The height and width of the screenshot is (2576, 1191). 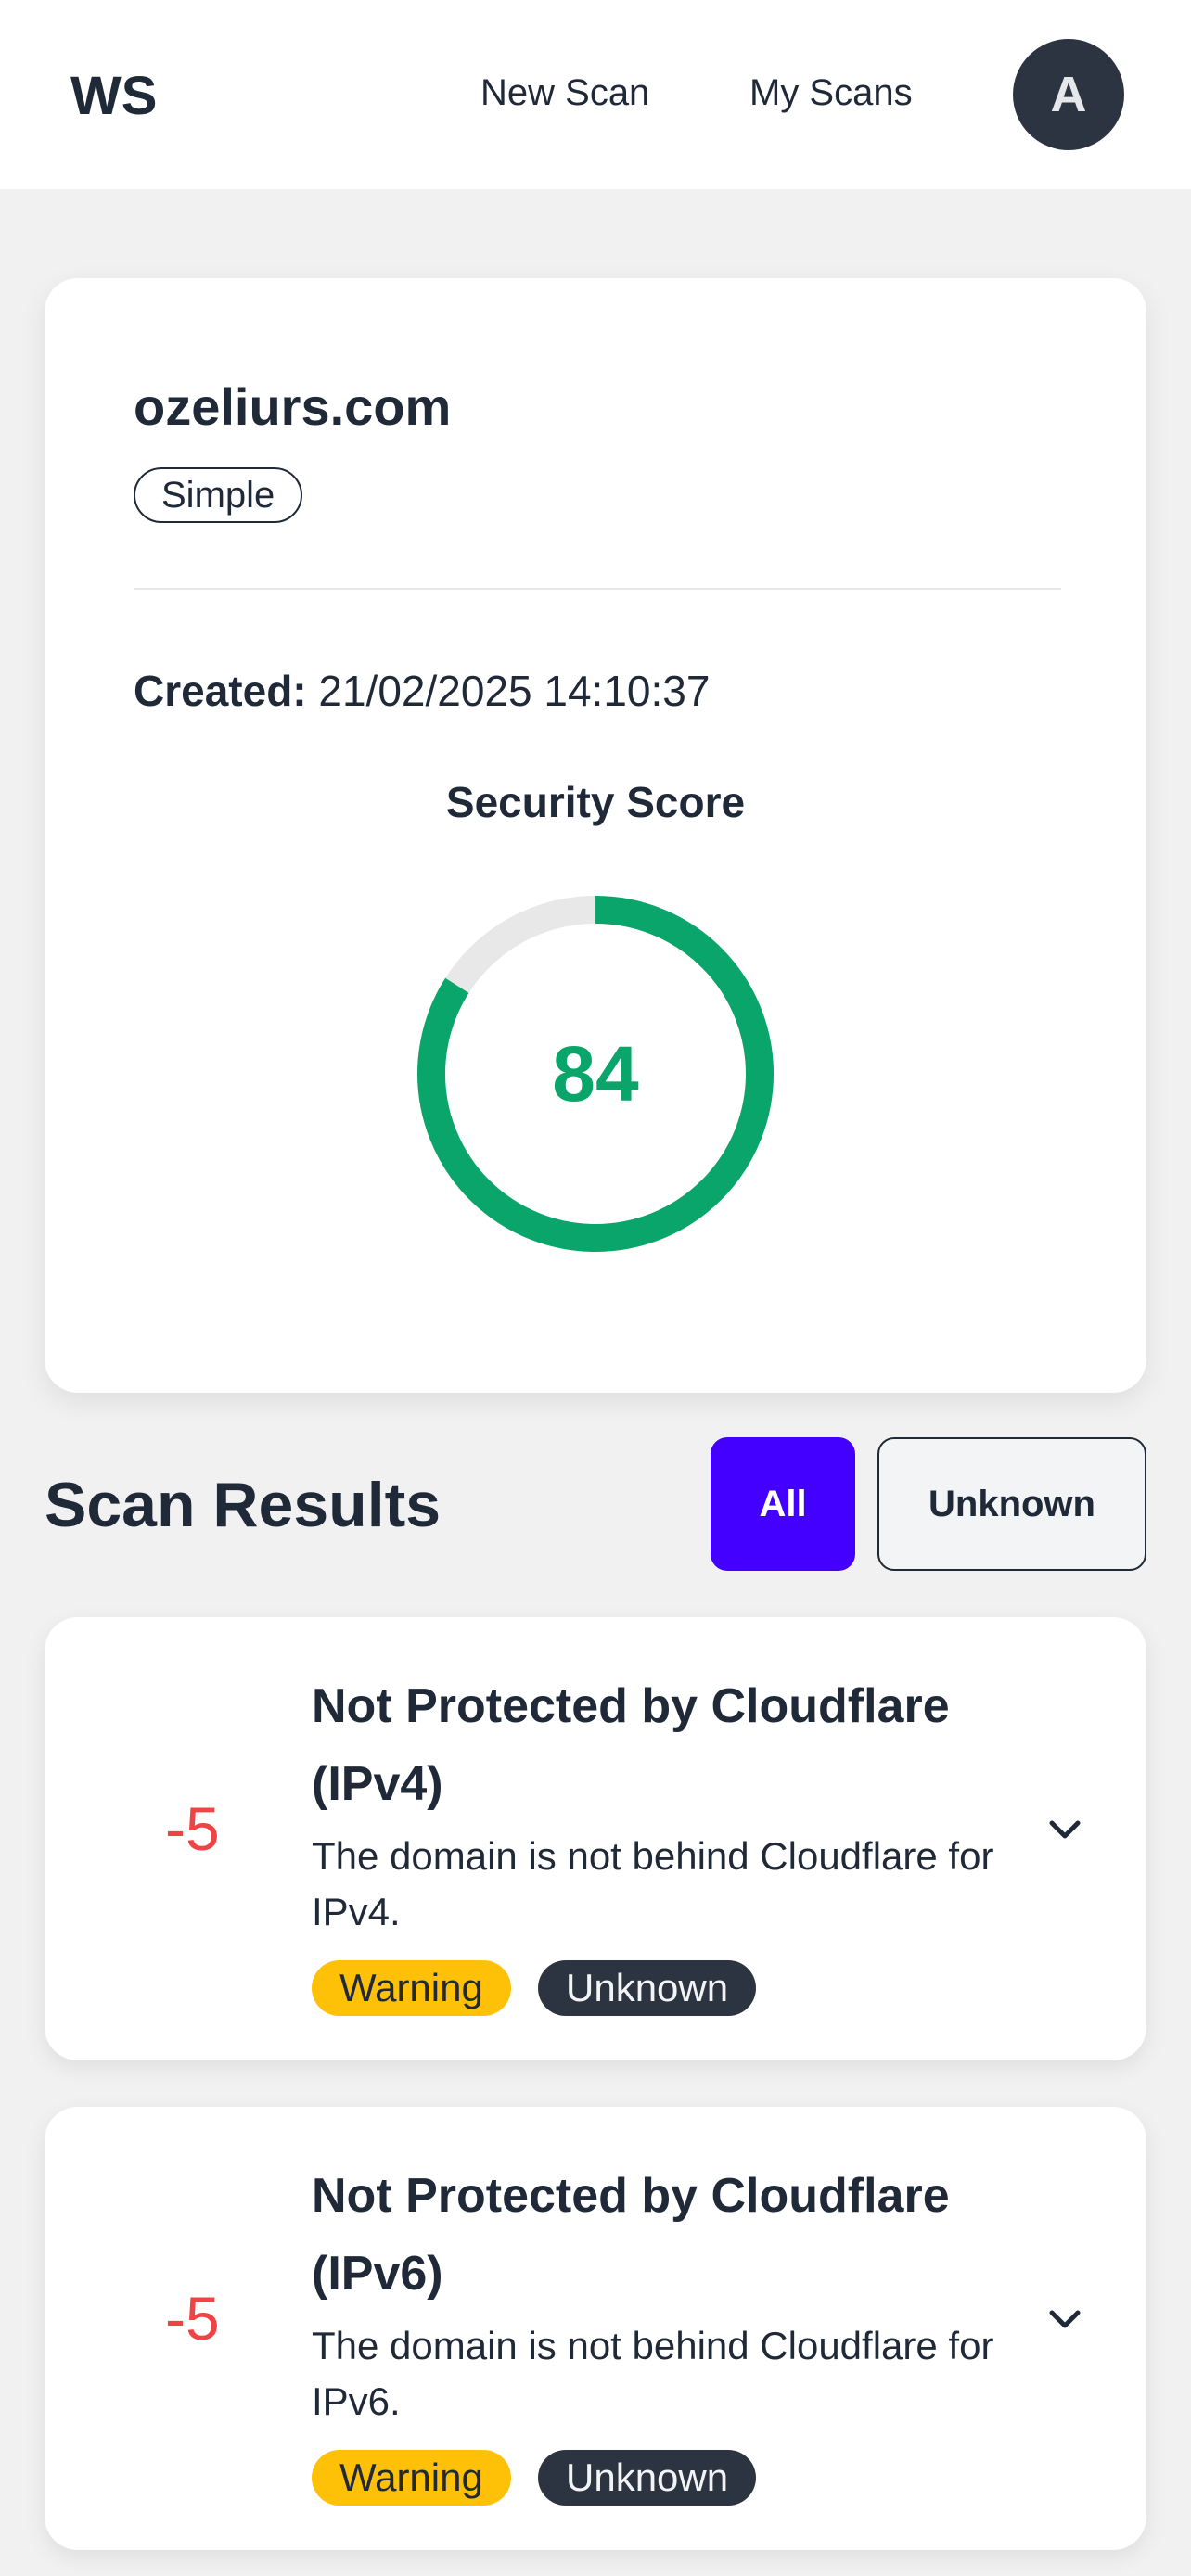 I want to click on filter-unknown-button: Unknown, so click(x=1011, y=1504).